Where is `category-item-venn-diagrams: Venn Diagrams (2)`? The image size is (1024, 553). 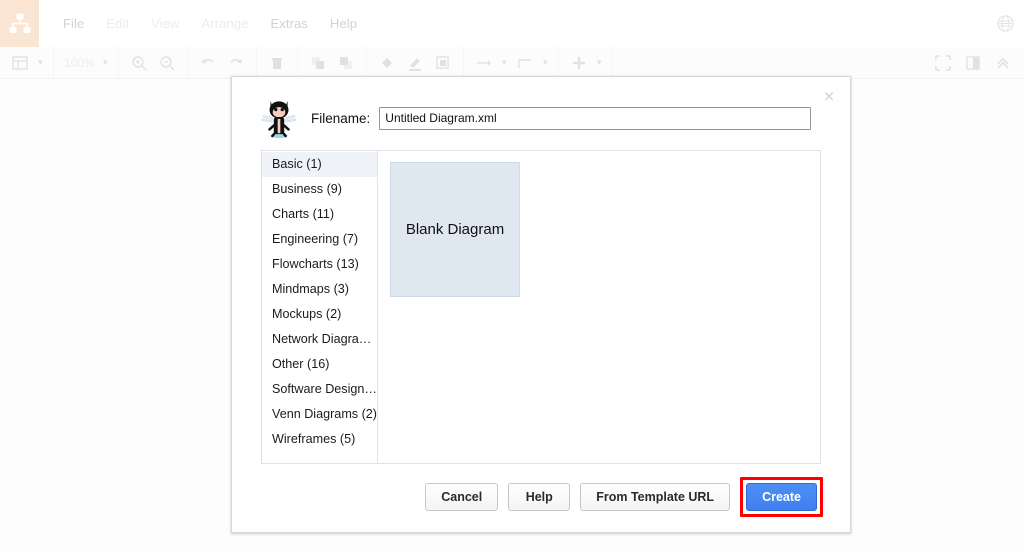 category-item-venn-diagrams: Venn Diagrams (2) is located at coordinates (319, 414).